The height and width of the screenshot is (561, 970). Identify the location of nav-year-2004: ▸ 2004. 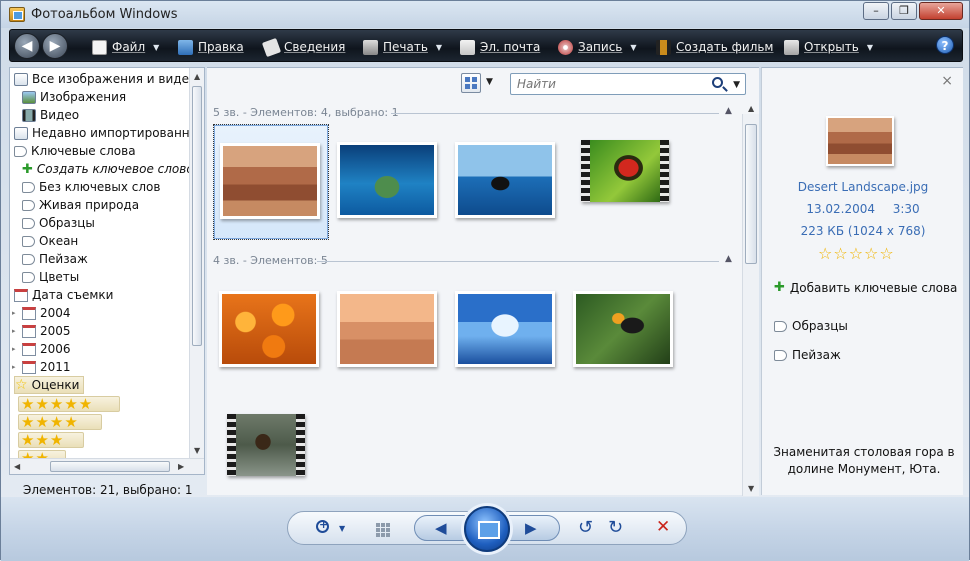
(41, 313).